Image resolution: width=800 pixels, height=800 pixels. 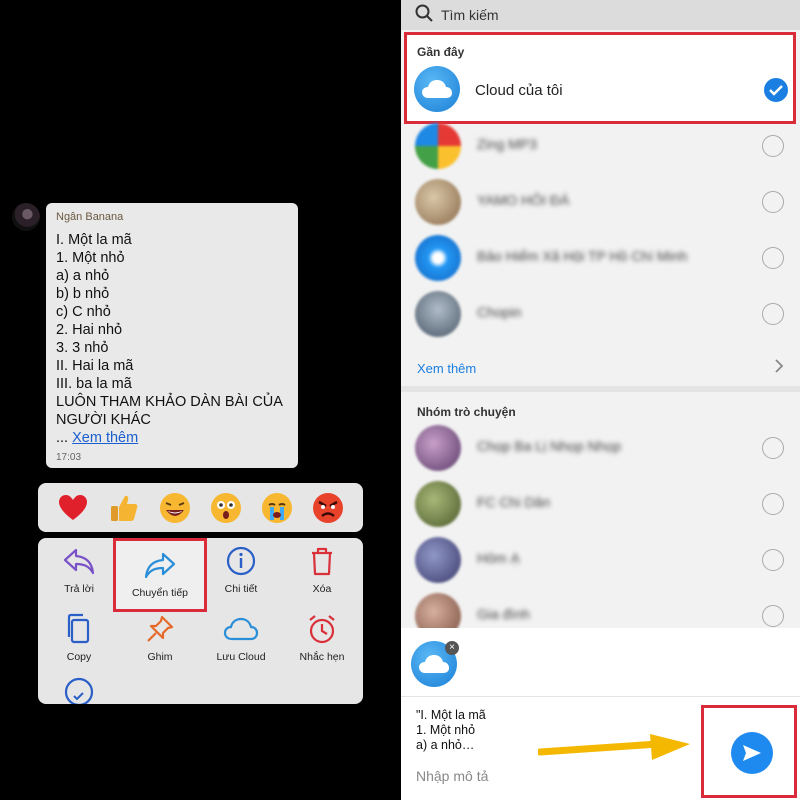 What do you see at coordinates (452, 648) in the screenshot?
I see `remove-selection-icon: ×` at bounding box center [452, 648].